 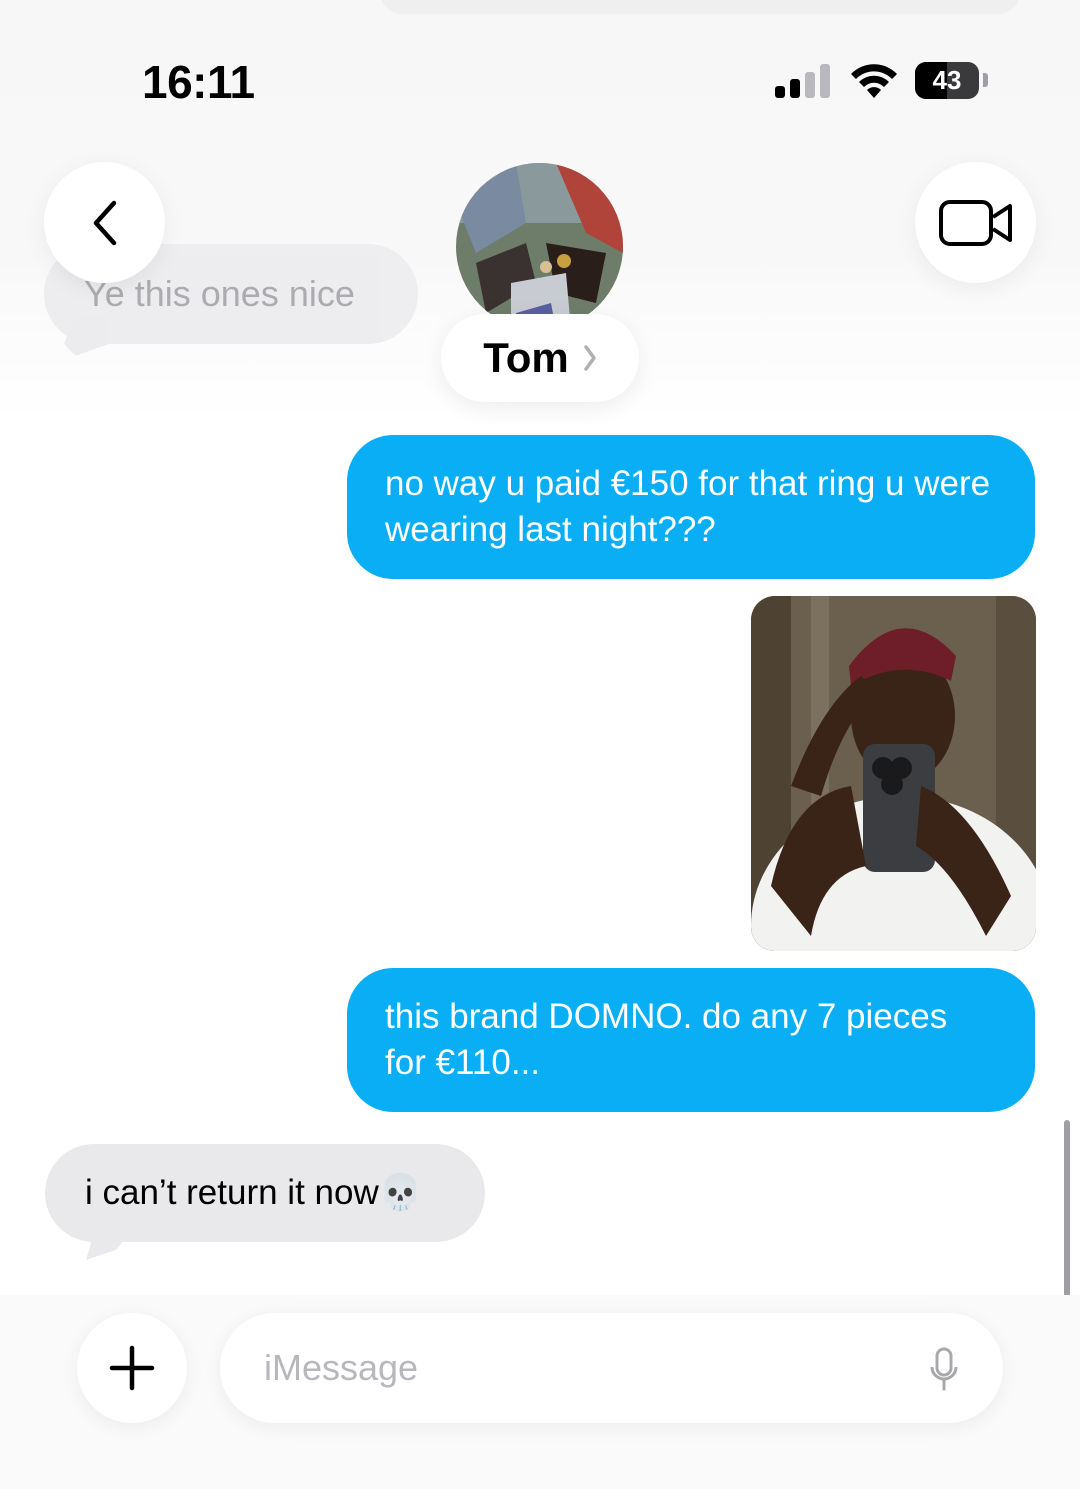 I want to click on battery-cap, so click(x=985, y=80).